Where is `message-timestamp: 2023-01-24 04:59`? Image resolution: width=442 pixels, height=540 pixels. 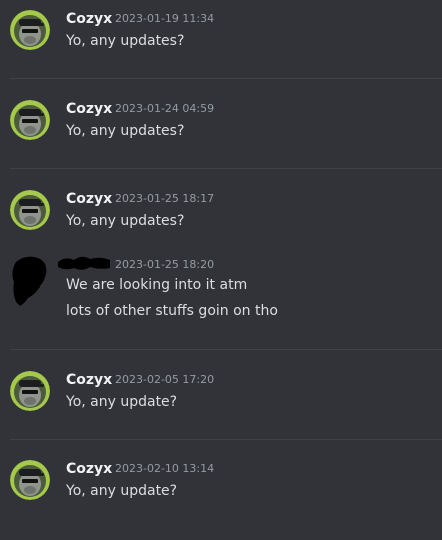 message-timestamp: 2023-01-24 04:59 is located at coordinates (165, 108).